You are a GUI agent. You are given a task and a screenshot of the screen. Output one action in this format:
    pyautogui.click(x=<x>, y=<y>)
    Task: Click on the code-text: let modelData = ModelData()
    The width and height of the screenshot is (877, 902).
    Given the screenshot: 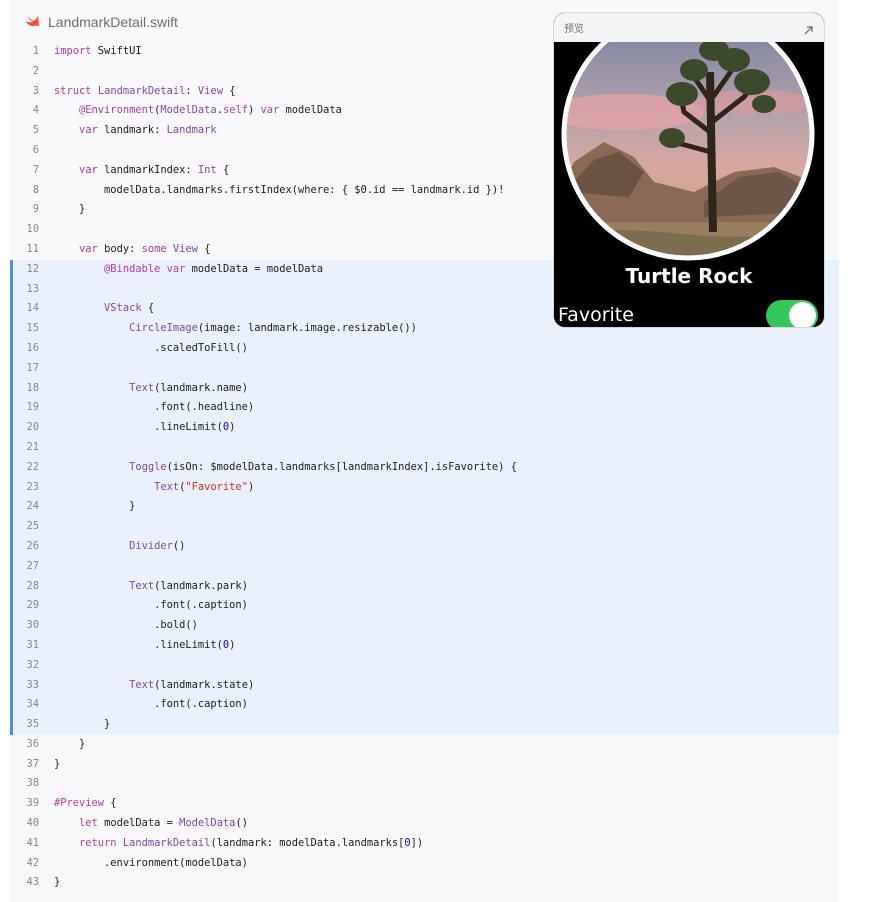 What is the action you would take?
    pyautogui.click(x=163, y=823)
    